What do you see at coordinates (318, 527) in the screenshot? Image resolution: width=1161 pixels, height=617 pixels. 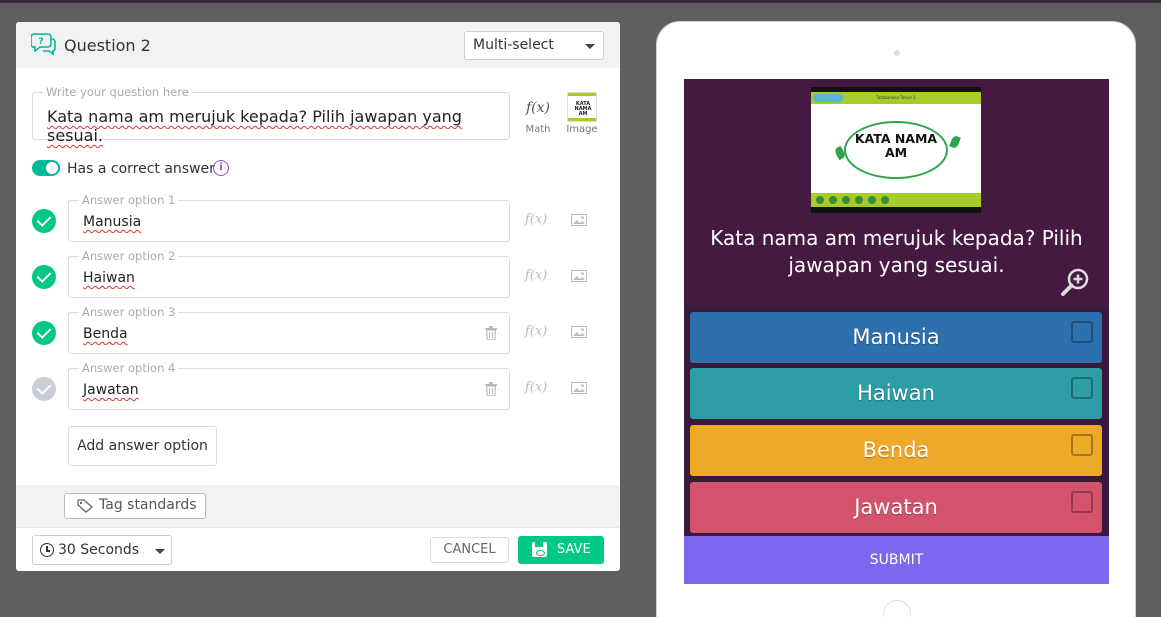 I see `footer-divider` at bounding box center [318, 527].